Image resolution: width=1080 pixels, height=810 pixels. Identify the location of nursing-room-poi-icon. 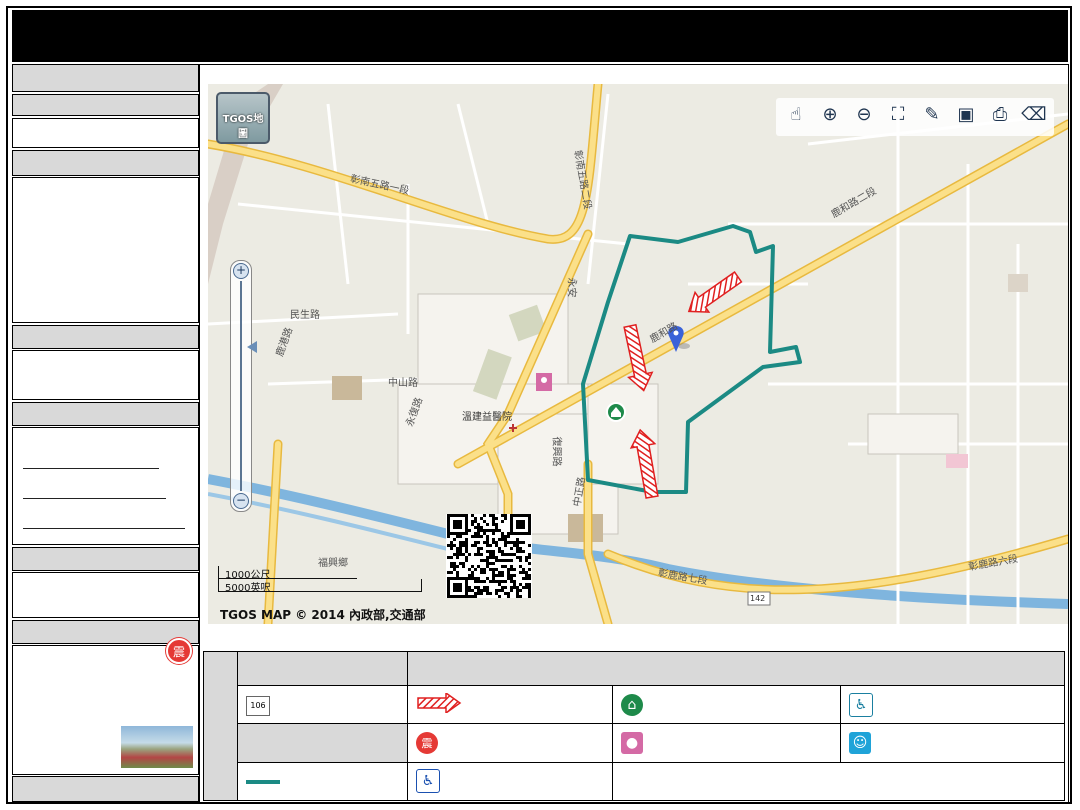
(544, 382).